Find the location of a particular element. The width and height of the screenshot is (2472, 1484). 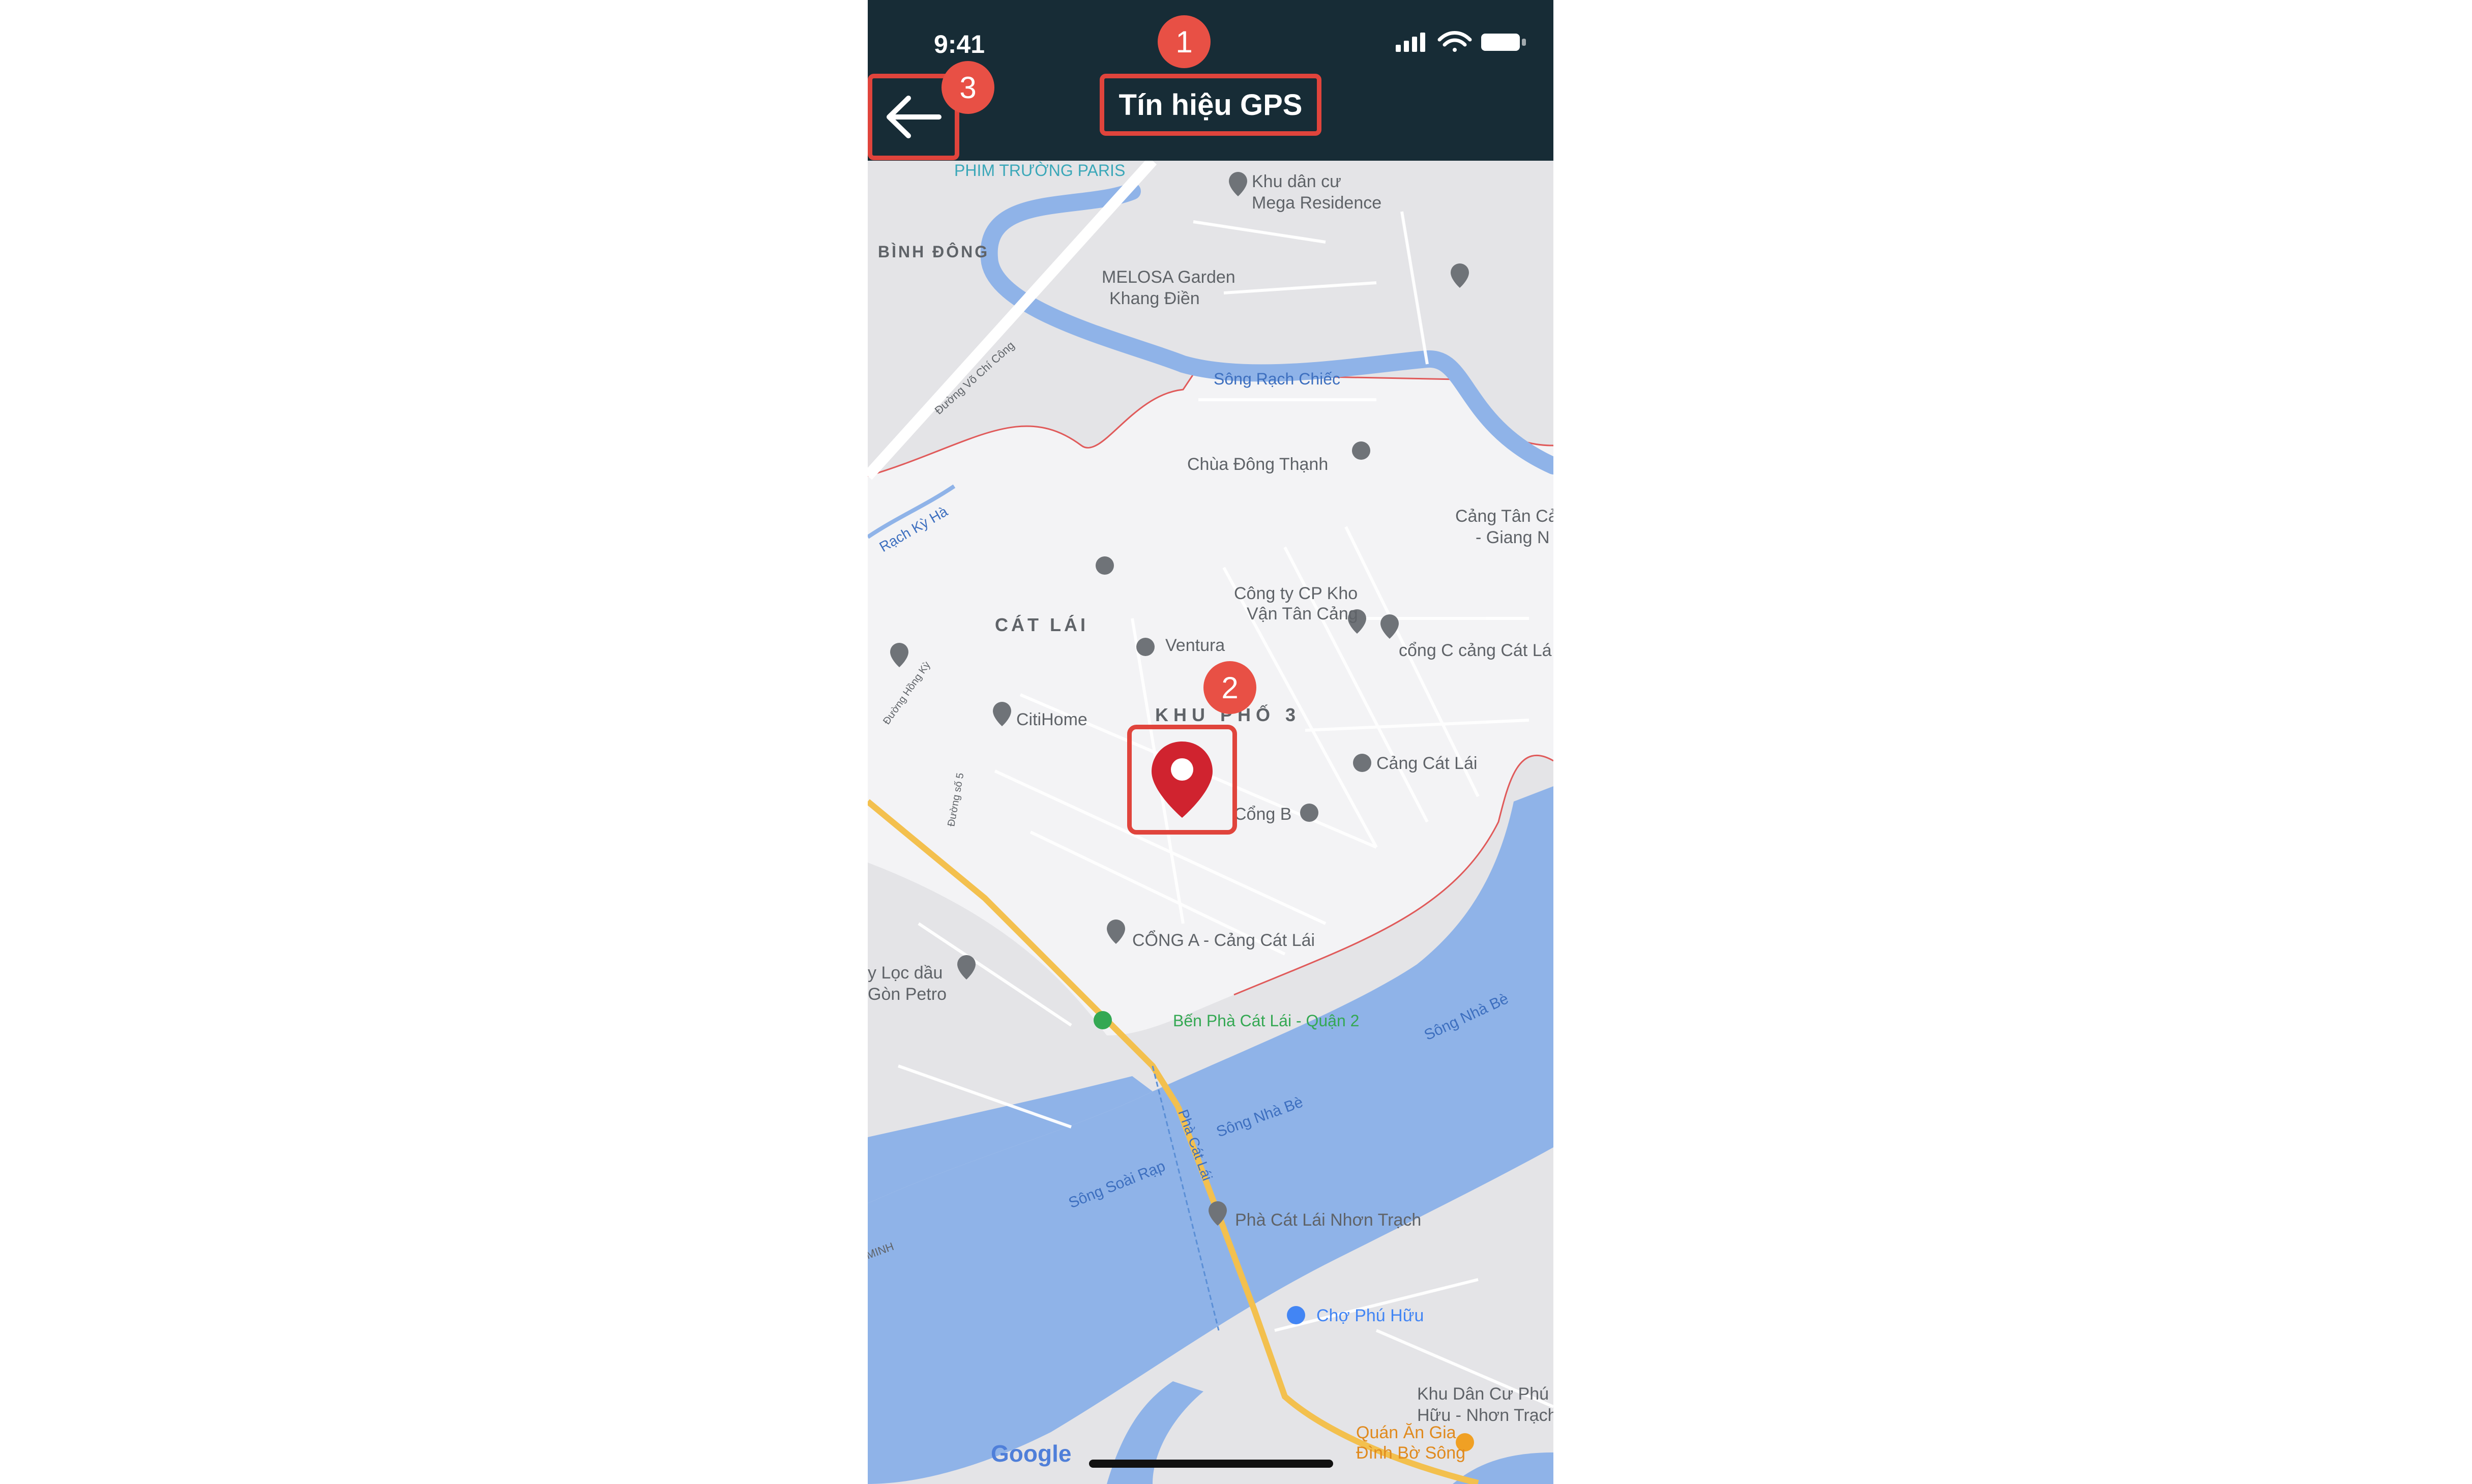

location-pin-icon is located at coordinates (1182, 779).